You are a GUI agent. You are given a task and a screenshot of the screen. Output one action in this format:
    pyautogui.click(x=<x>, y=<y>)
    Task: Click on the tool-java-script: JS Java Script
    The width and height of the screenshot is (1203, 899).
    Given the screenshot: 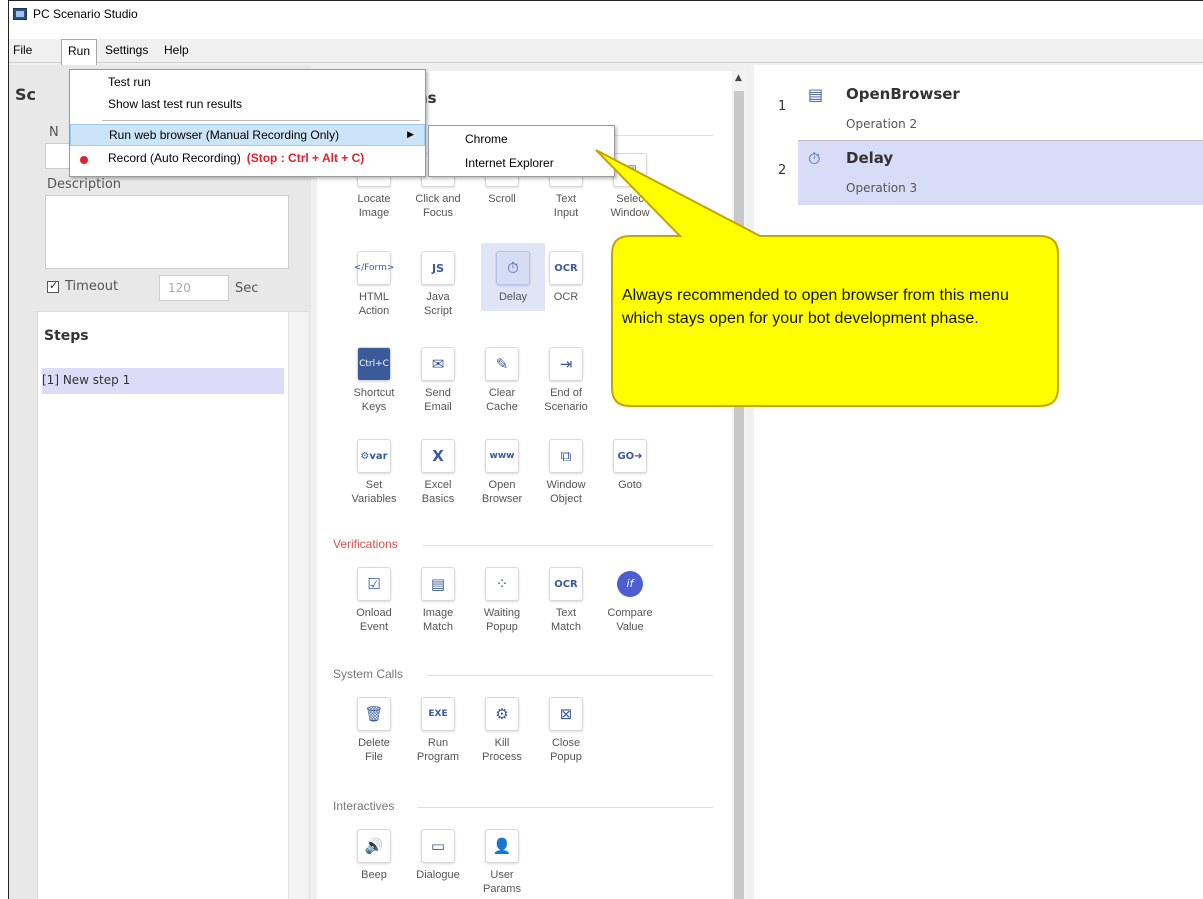 What is the action you would take?
    pyautogui.click(x=438, y=284)
    